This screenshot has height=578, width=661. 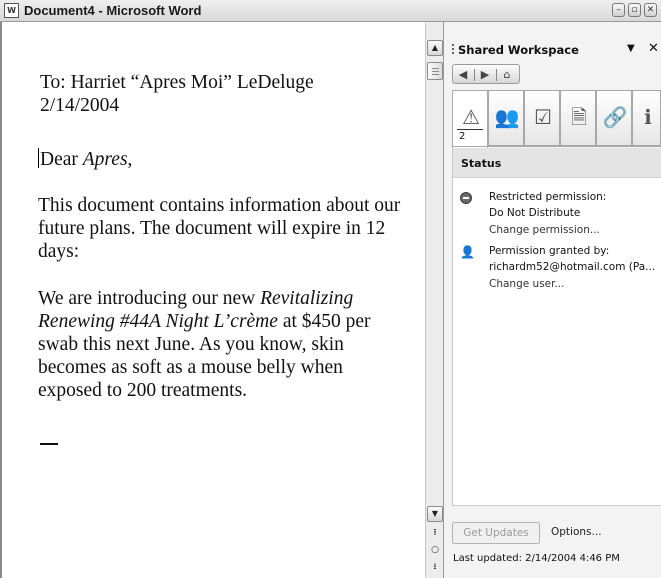 What do you see at coordinates (225, 82) in the screenshot?
I see `recipient-line: To: Harriet “Apres Moi” LeDeluge` at bounding box center [225, 82].